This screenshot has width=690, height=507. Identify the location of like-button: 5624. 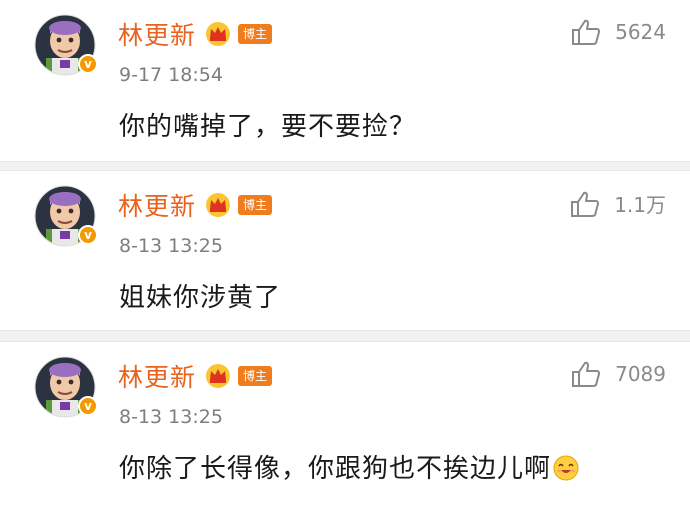
(618, 32).